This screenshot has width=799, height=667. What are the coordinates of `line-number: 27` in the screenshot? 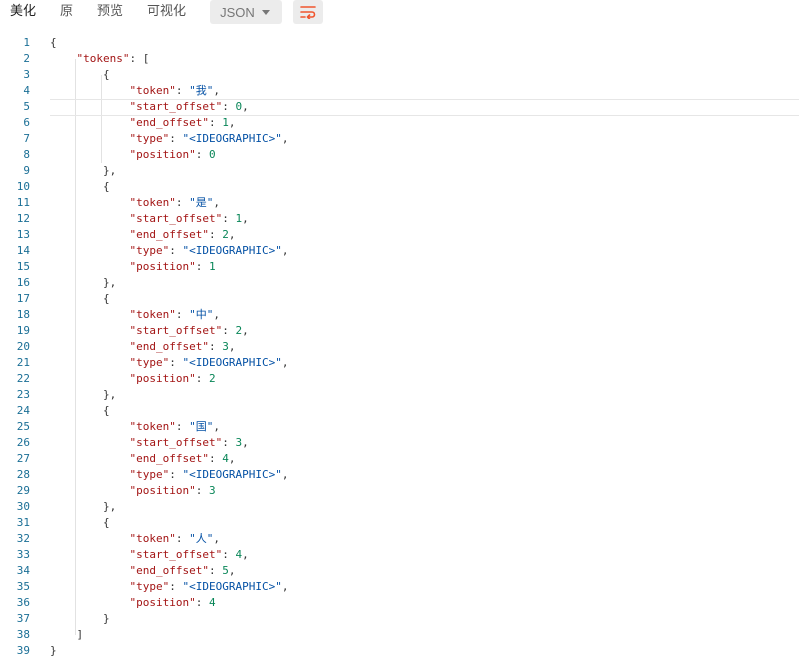 It's located at (23, 458).